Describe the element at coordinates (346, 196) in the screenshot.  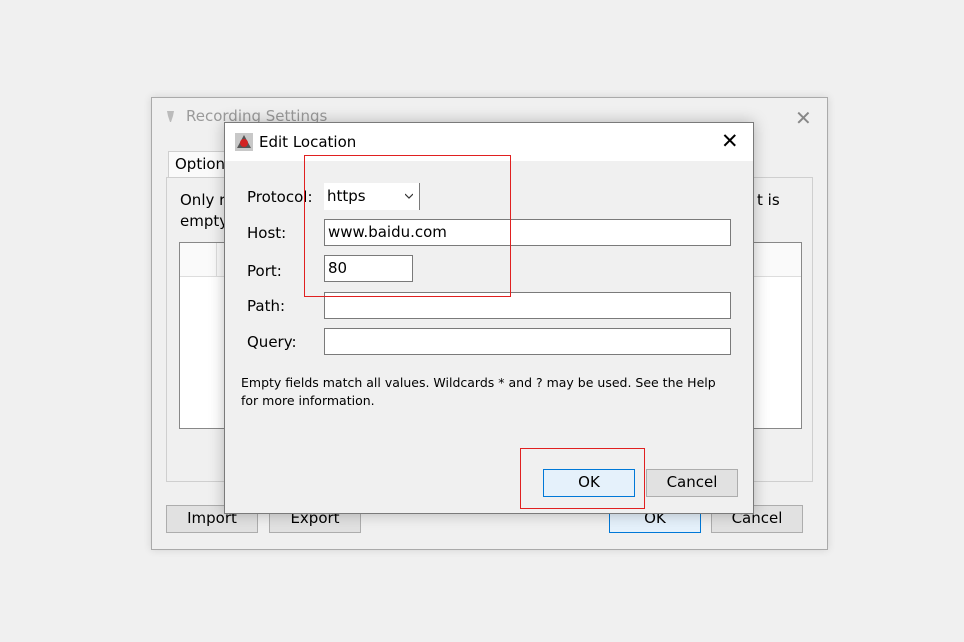
I see `protocol-value: https` at that location.